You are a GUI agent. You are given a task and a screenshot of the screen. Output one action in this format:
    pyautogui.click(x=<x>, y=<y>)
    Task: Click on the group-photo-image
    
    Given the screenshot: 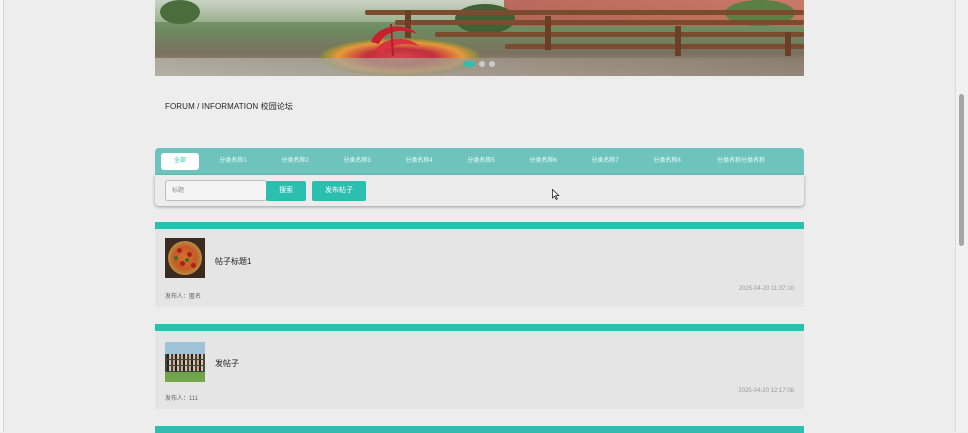 What is the action you would take?
    pyautogui.click(x=185, y=362)
    